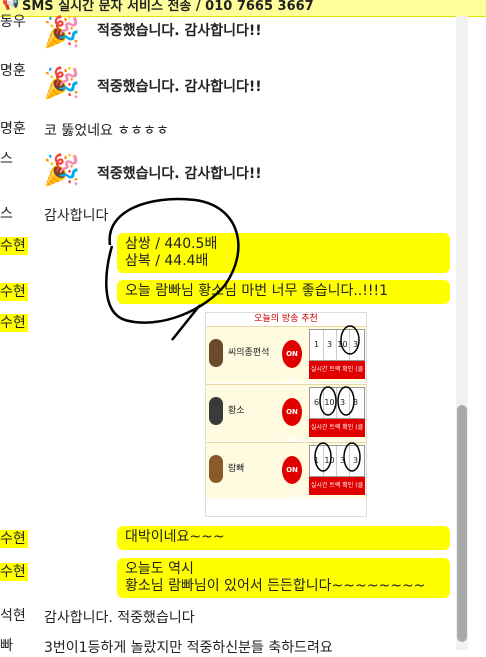 Image resolution: width=486 pixels, height=657 pixels. What do you see at coordinates (256, 291) in the screenshot?
I see `message-text: 오늘 람빠님 황소님 마번 너무 좋습니다..!!!1` at bounding box center [256, 291].